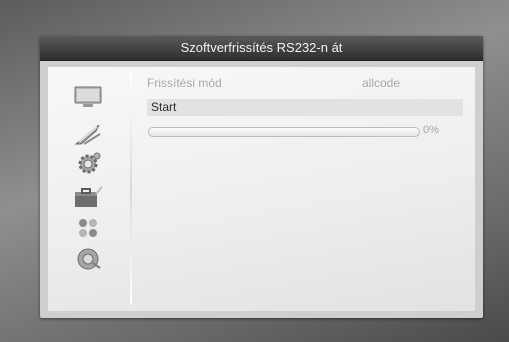 The image size is (509, 342). What do you see at coordinates (88, 134) in the screenshot?
I see `satellite-dish-icon` at bounding box center [88, 134].